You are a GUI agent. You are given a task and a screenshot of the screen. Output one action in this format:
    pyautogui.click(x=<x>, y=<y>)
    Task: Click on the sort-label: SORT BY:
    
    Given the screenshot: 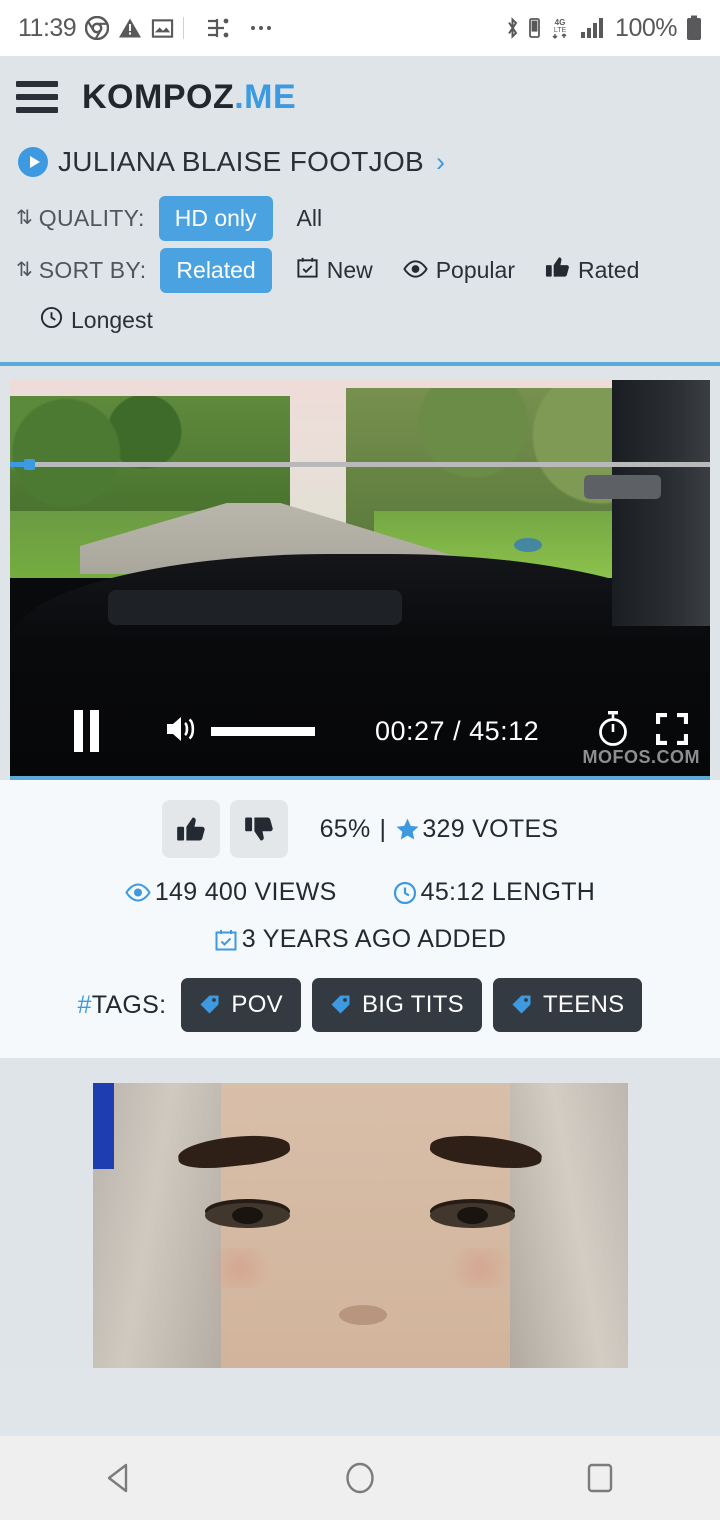 What is the action you would take?
    pyautogui.click(x=92, y=269)
    